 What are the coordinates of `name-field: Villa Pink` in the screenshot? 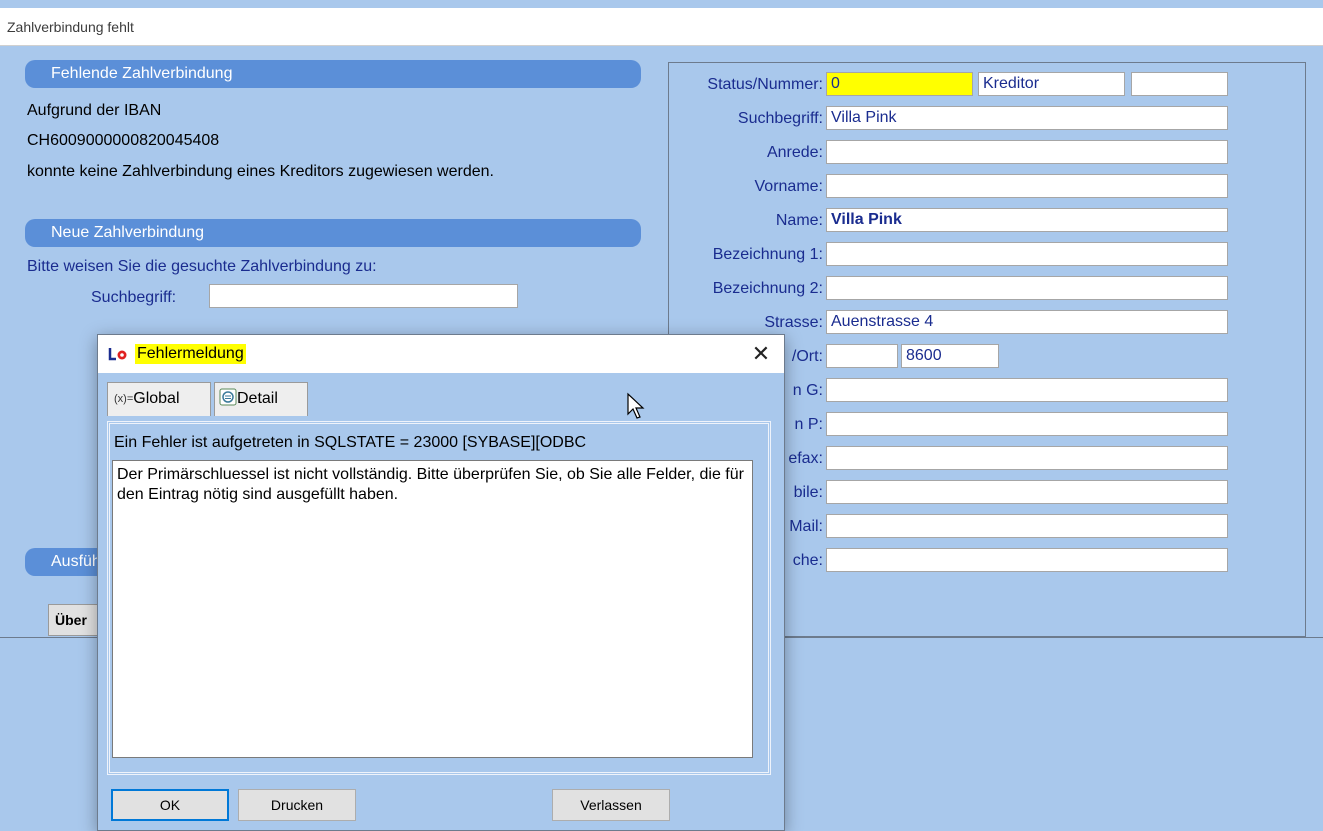 It's located at (1027, 220).